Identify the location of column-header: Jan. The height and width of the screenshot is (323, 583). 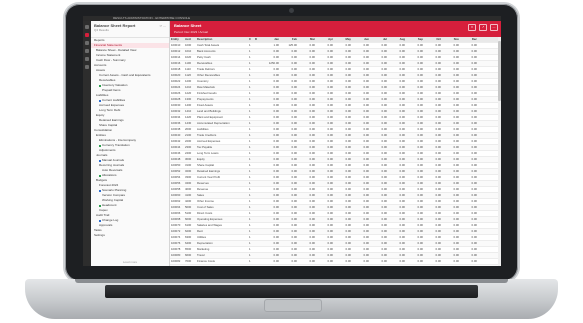
(271, 39).